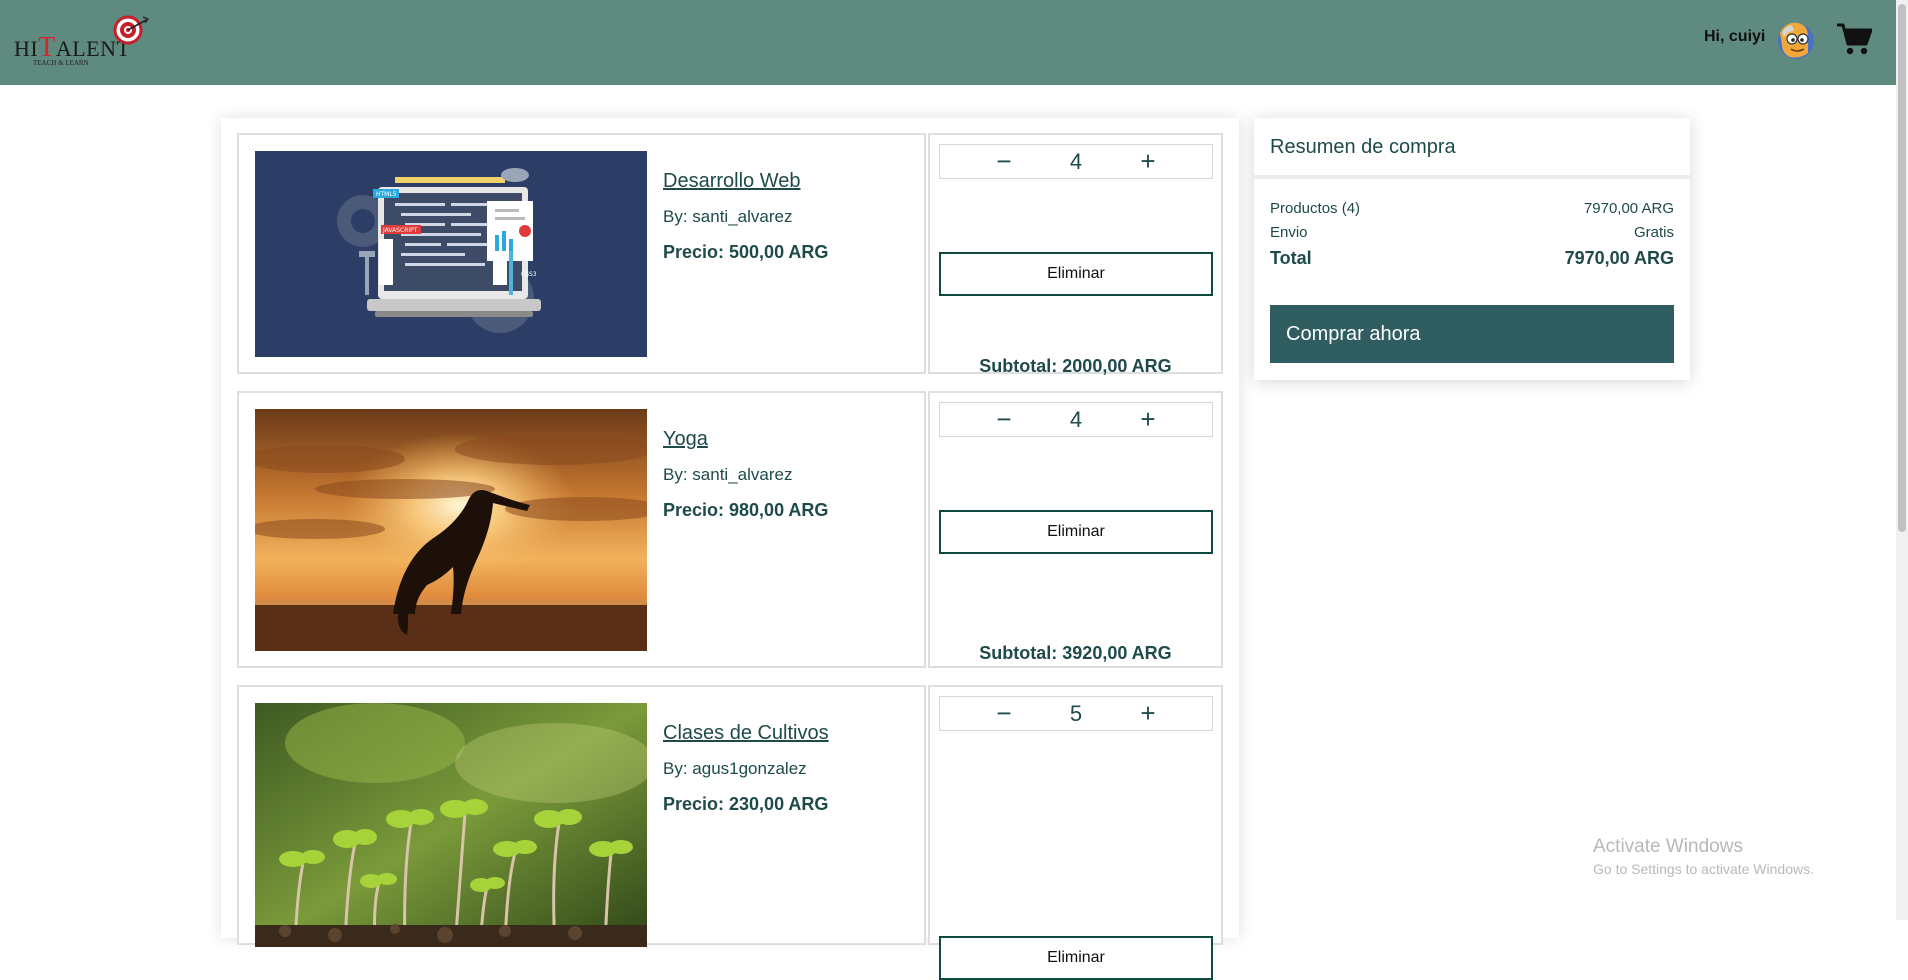  Describe the element at coordinates (1854, 39) in the screenshot. I see `shopping-cart-icon` at that location.